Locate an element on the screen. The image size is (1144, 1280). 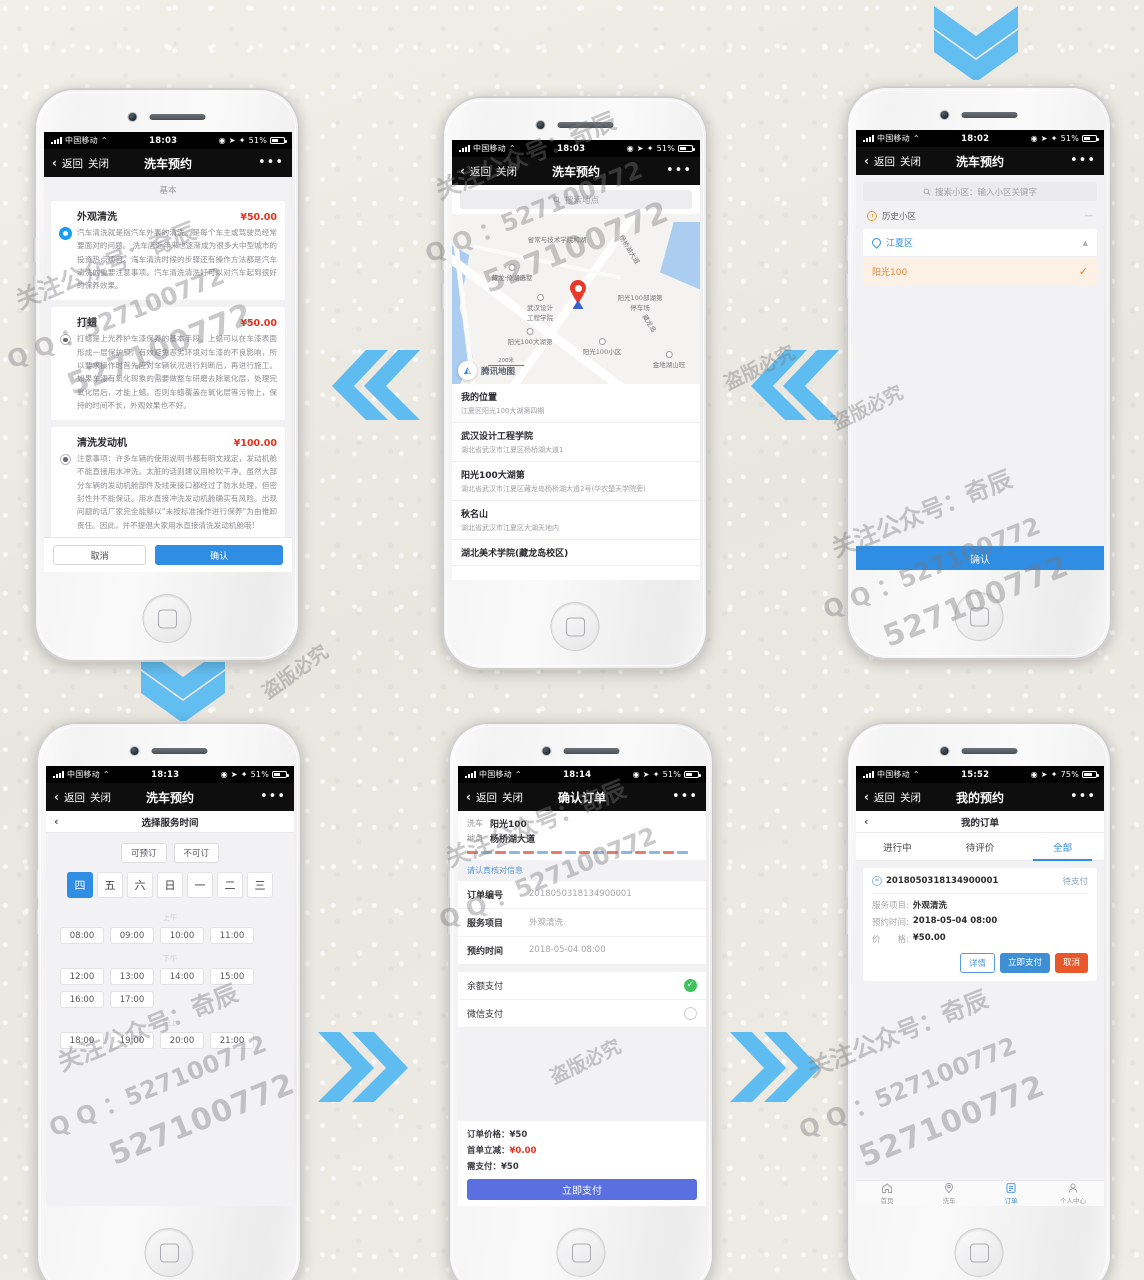
tabbar-item-orders: 订单 is located at coordinates (1011, 1193).